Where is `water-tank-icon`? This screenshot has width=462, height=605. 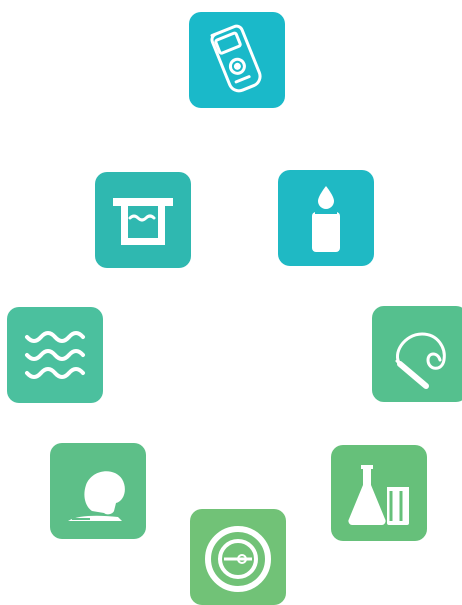 water-tank-icon is located at coordinates (143, 220).